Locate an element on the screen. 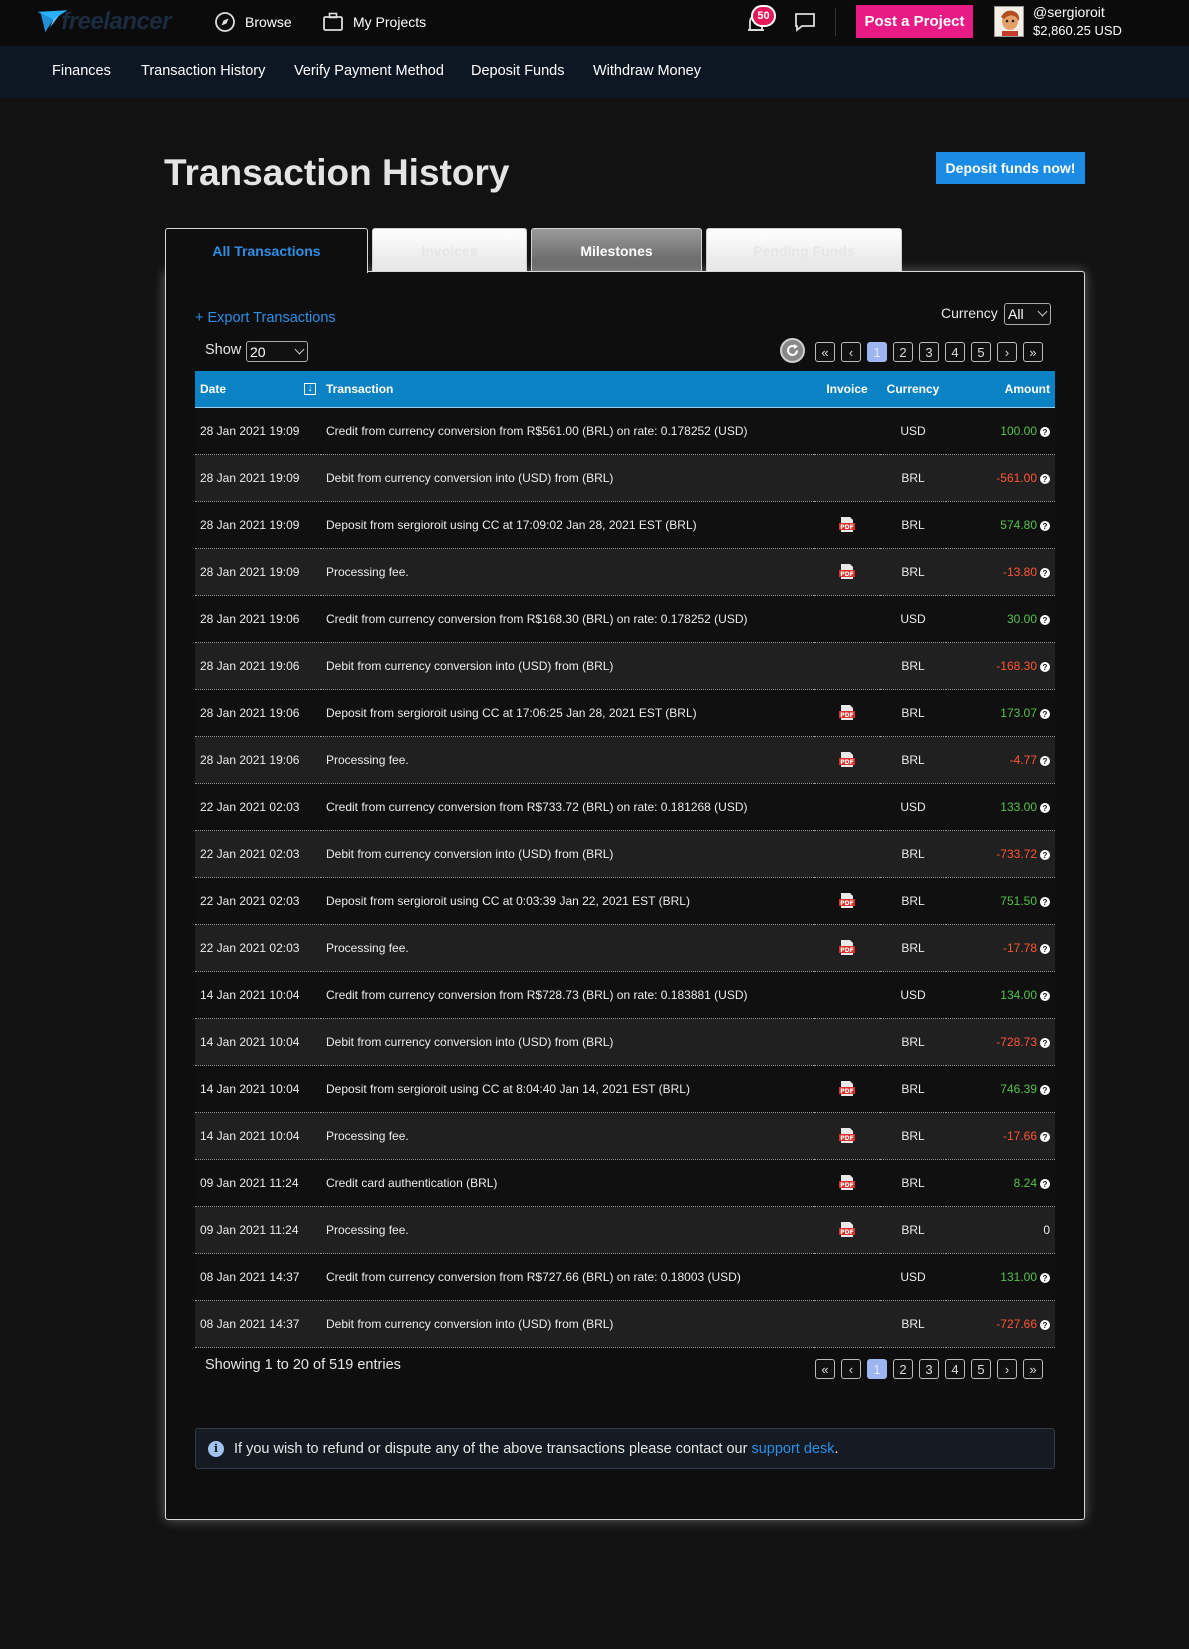  freelancer-logo: freelancer is located at coordinates (103, 22).